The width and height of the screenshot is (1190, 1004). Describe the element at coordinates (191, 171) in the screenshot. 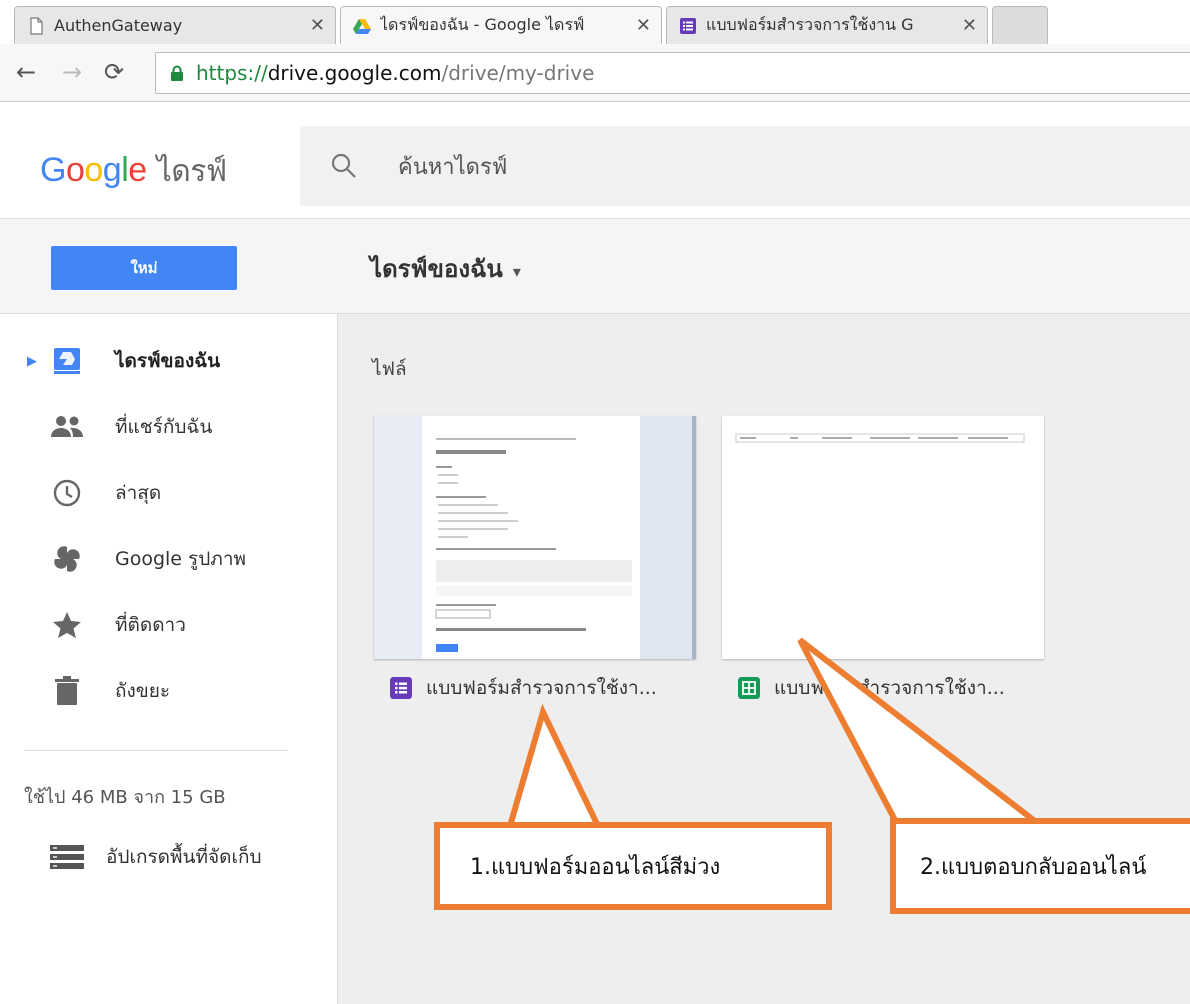

I see `product-name: ไดรฟ์` at that location.